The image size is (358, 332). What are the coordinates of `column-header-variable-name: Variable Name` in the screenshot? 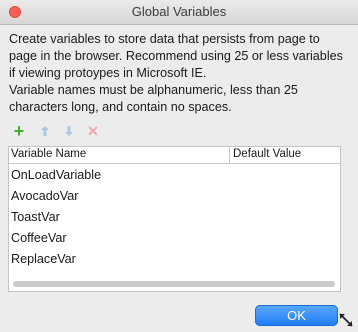 It's located at (48, 154).